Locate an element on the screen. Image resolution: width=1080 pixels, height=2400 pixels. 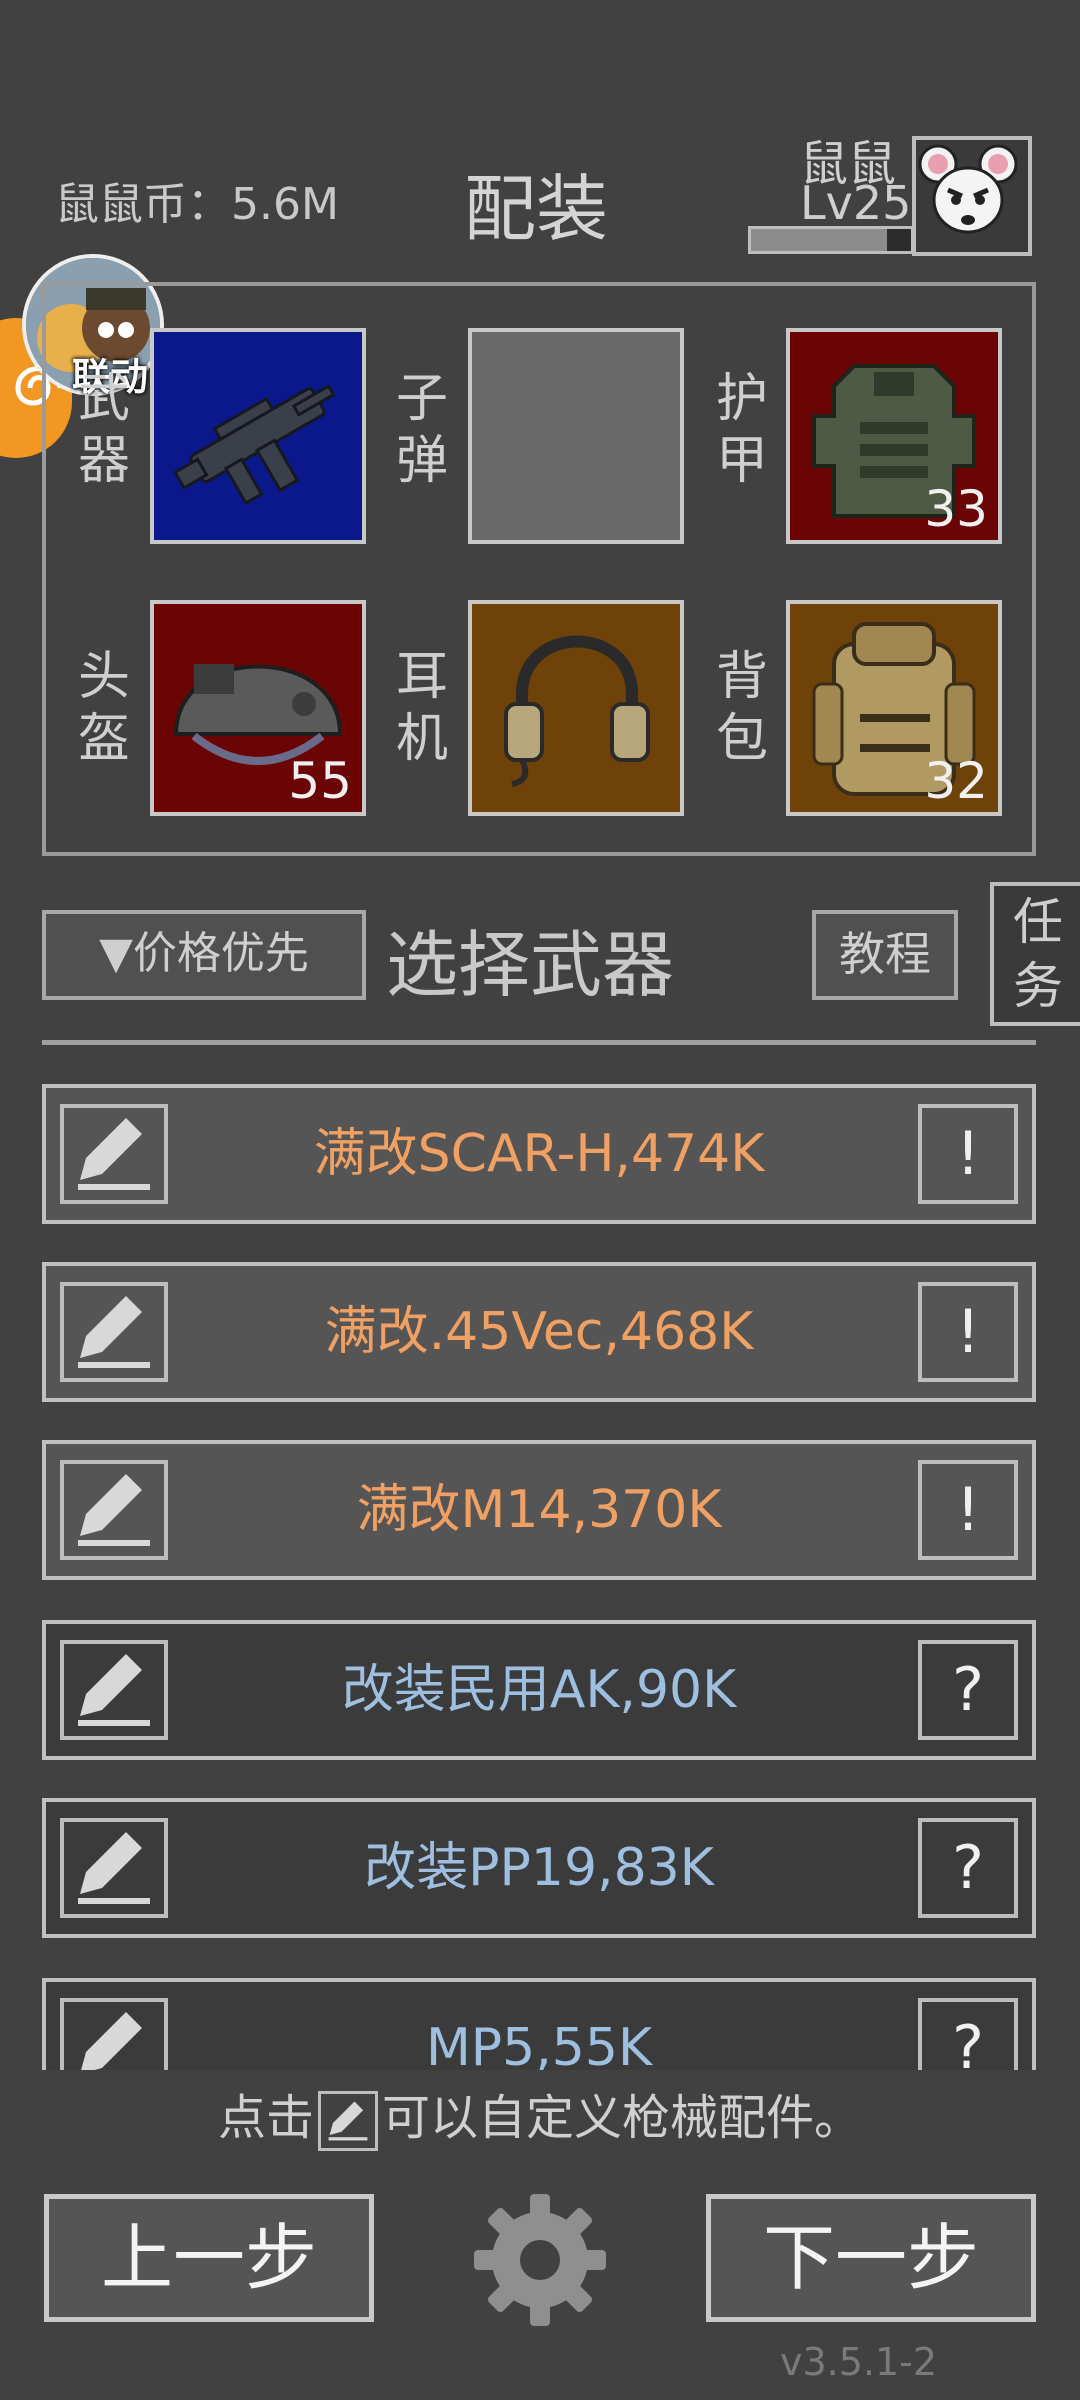
weapon-name: 改装PP19,83K is located at coordinates (539, 1868).